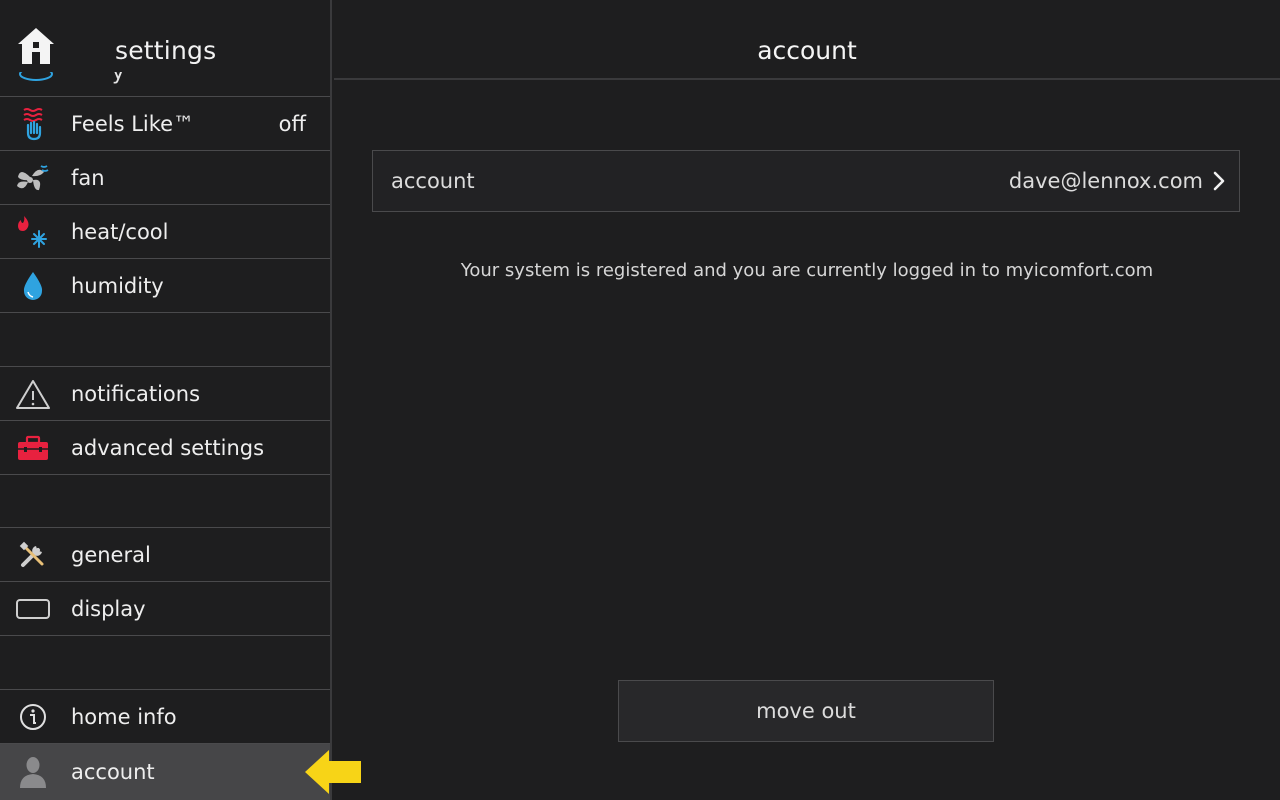 The image size is (1280, 800). I want to click on account-email: dave@lennox.com, so click(1105, 181).